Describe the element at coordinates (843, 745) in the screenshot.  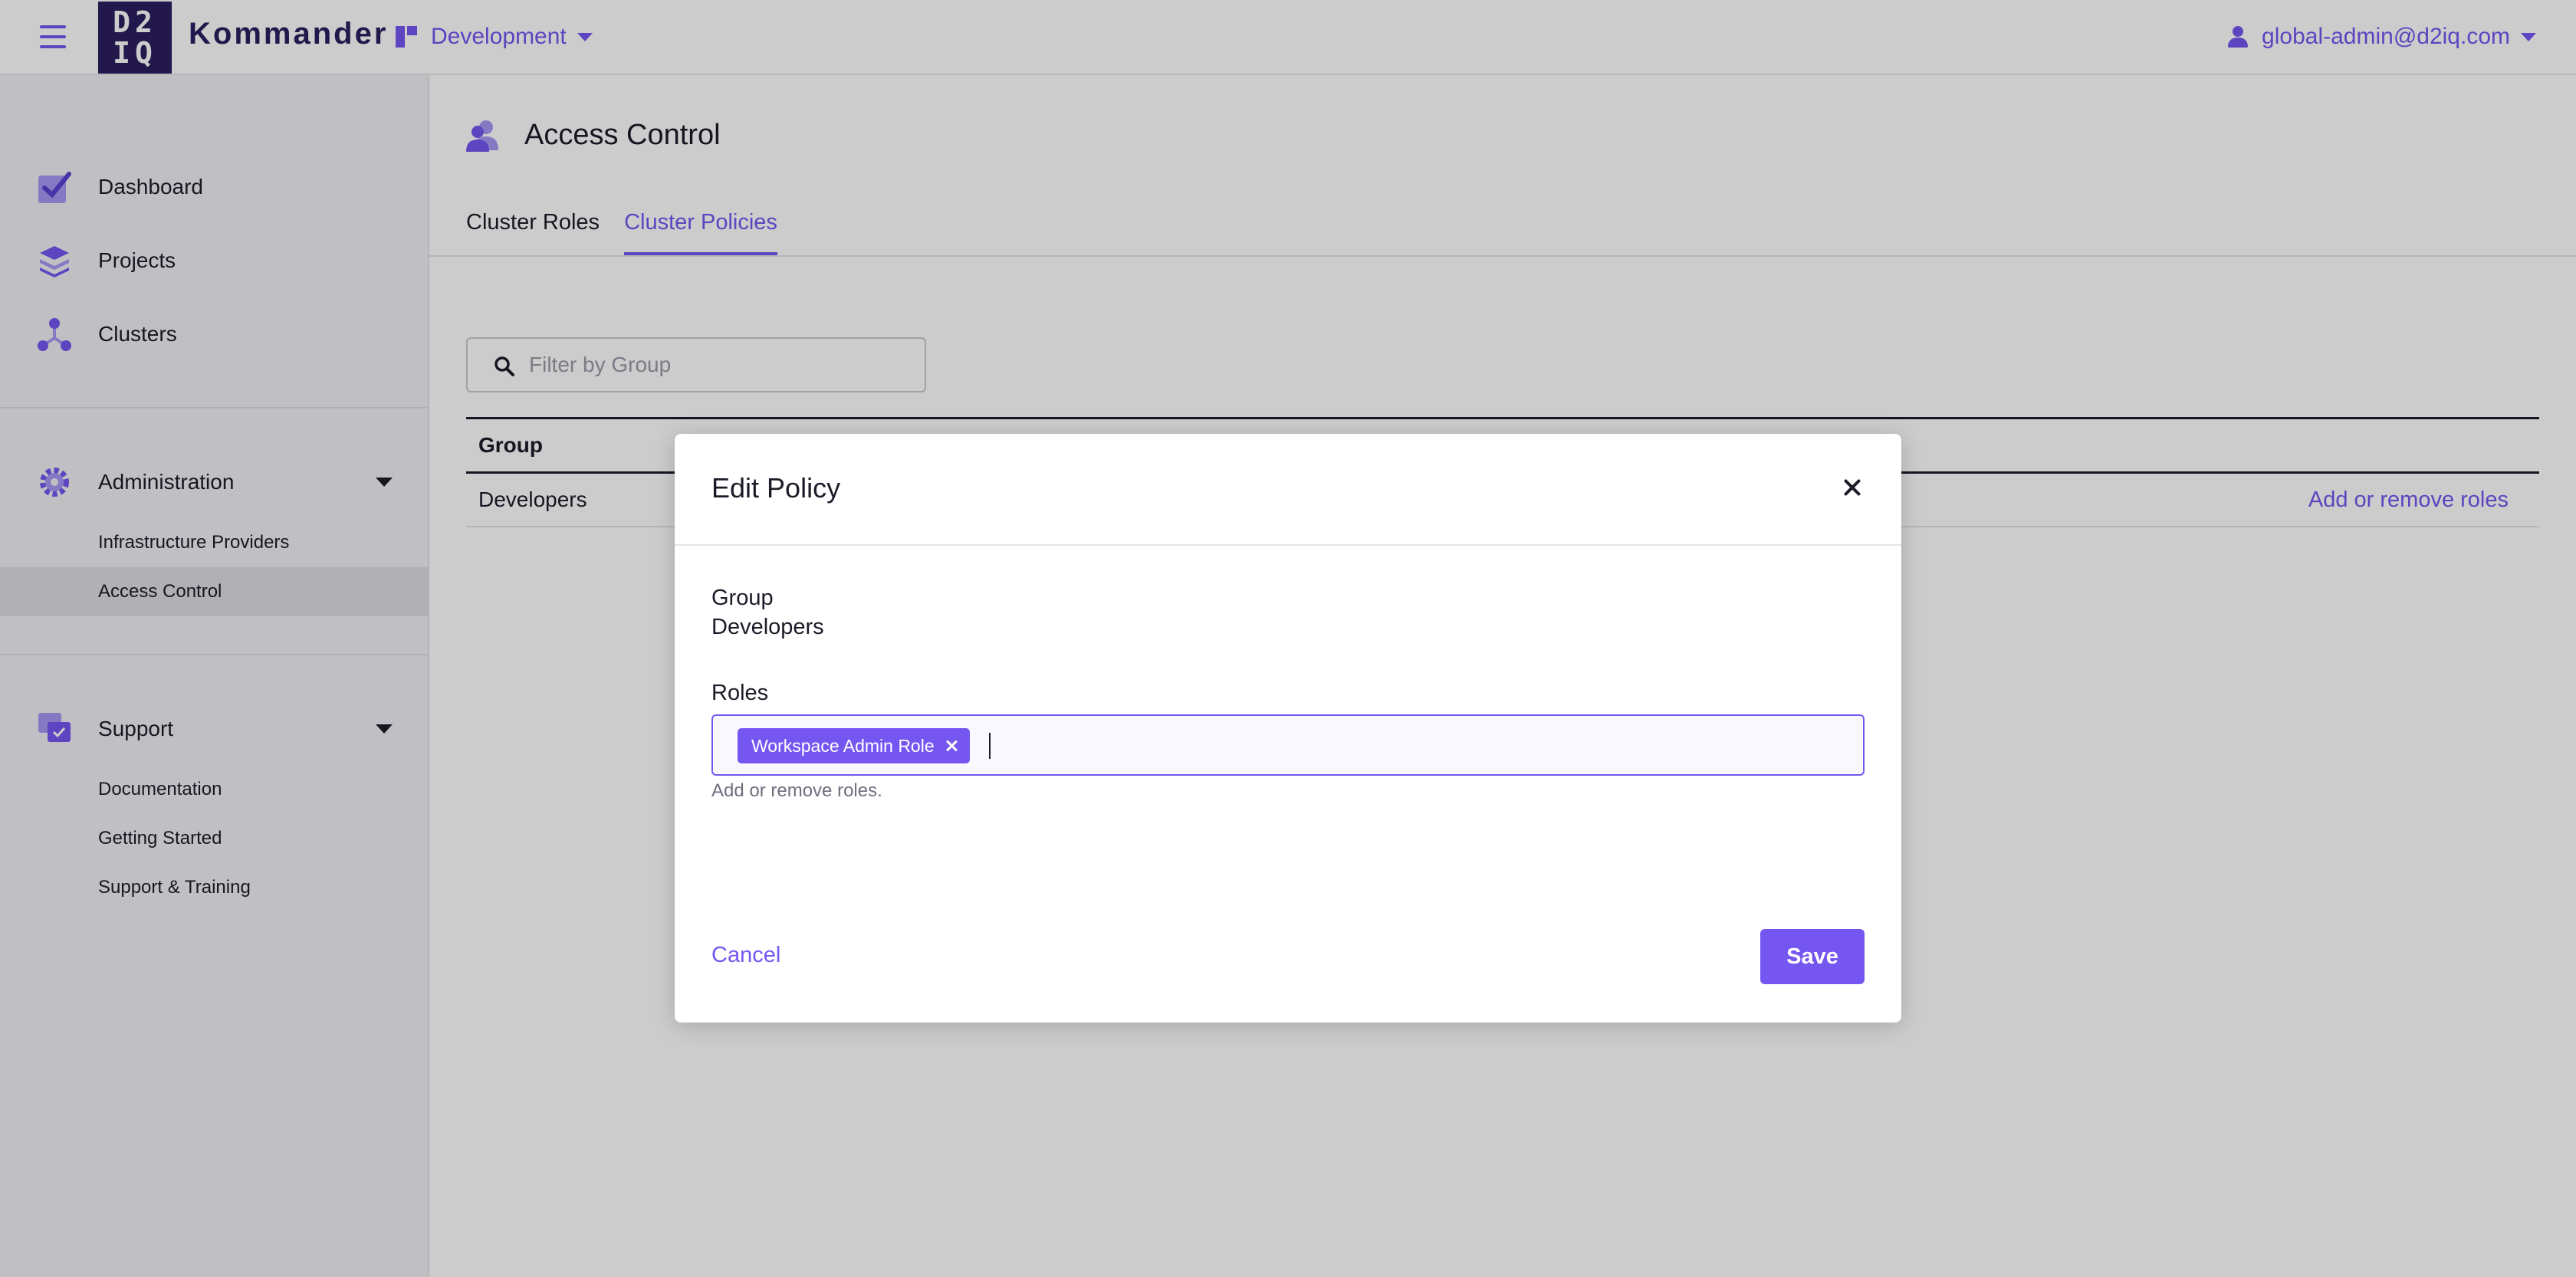
I see `role-chip-label: Workspace Admin Role` at that location.